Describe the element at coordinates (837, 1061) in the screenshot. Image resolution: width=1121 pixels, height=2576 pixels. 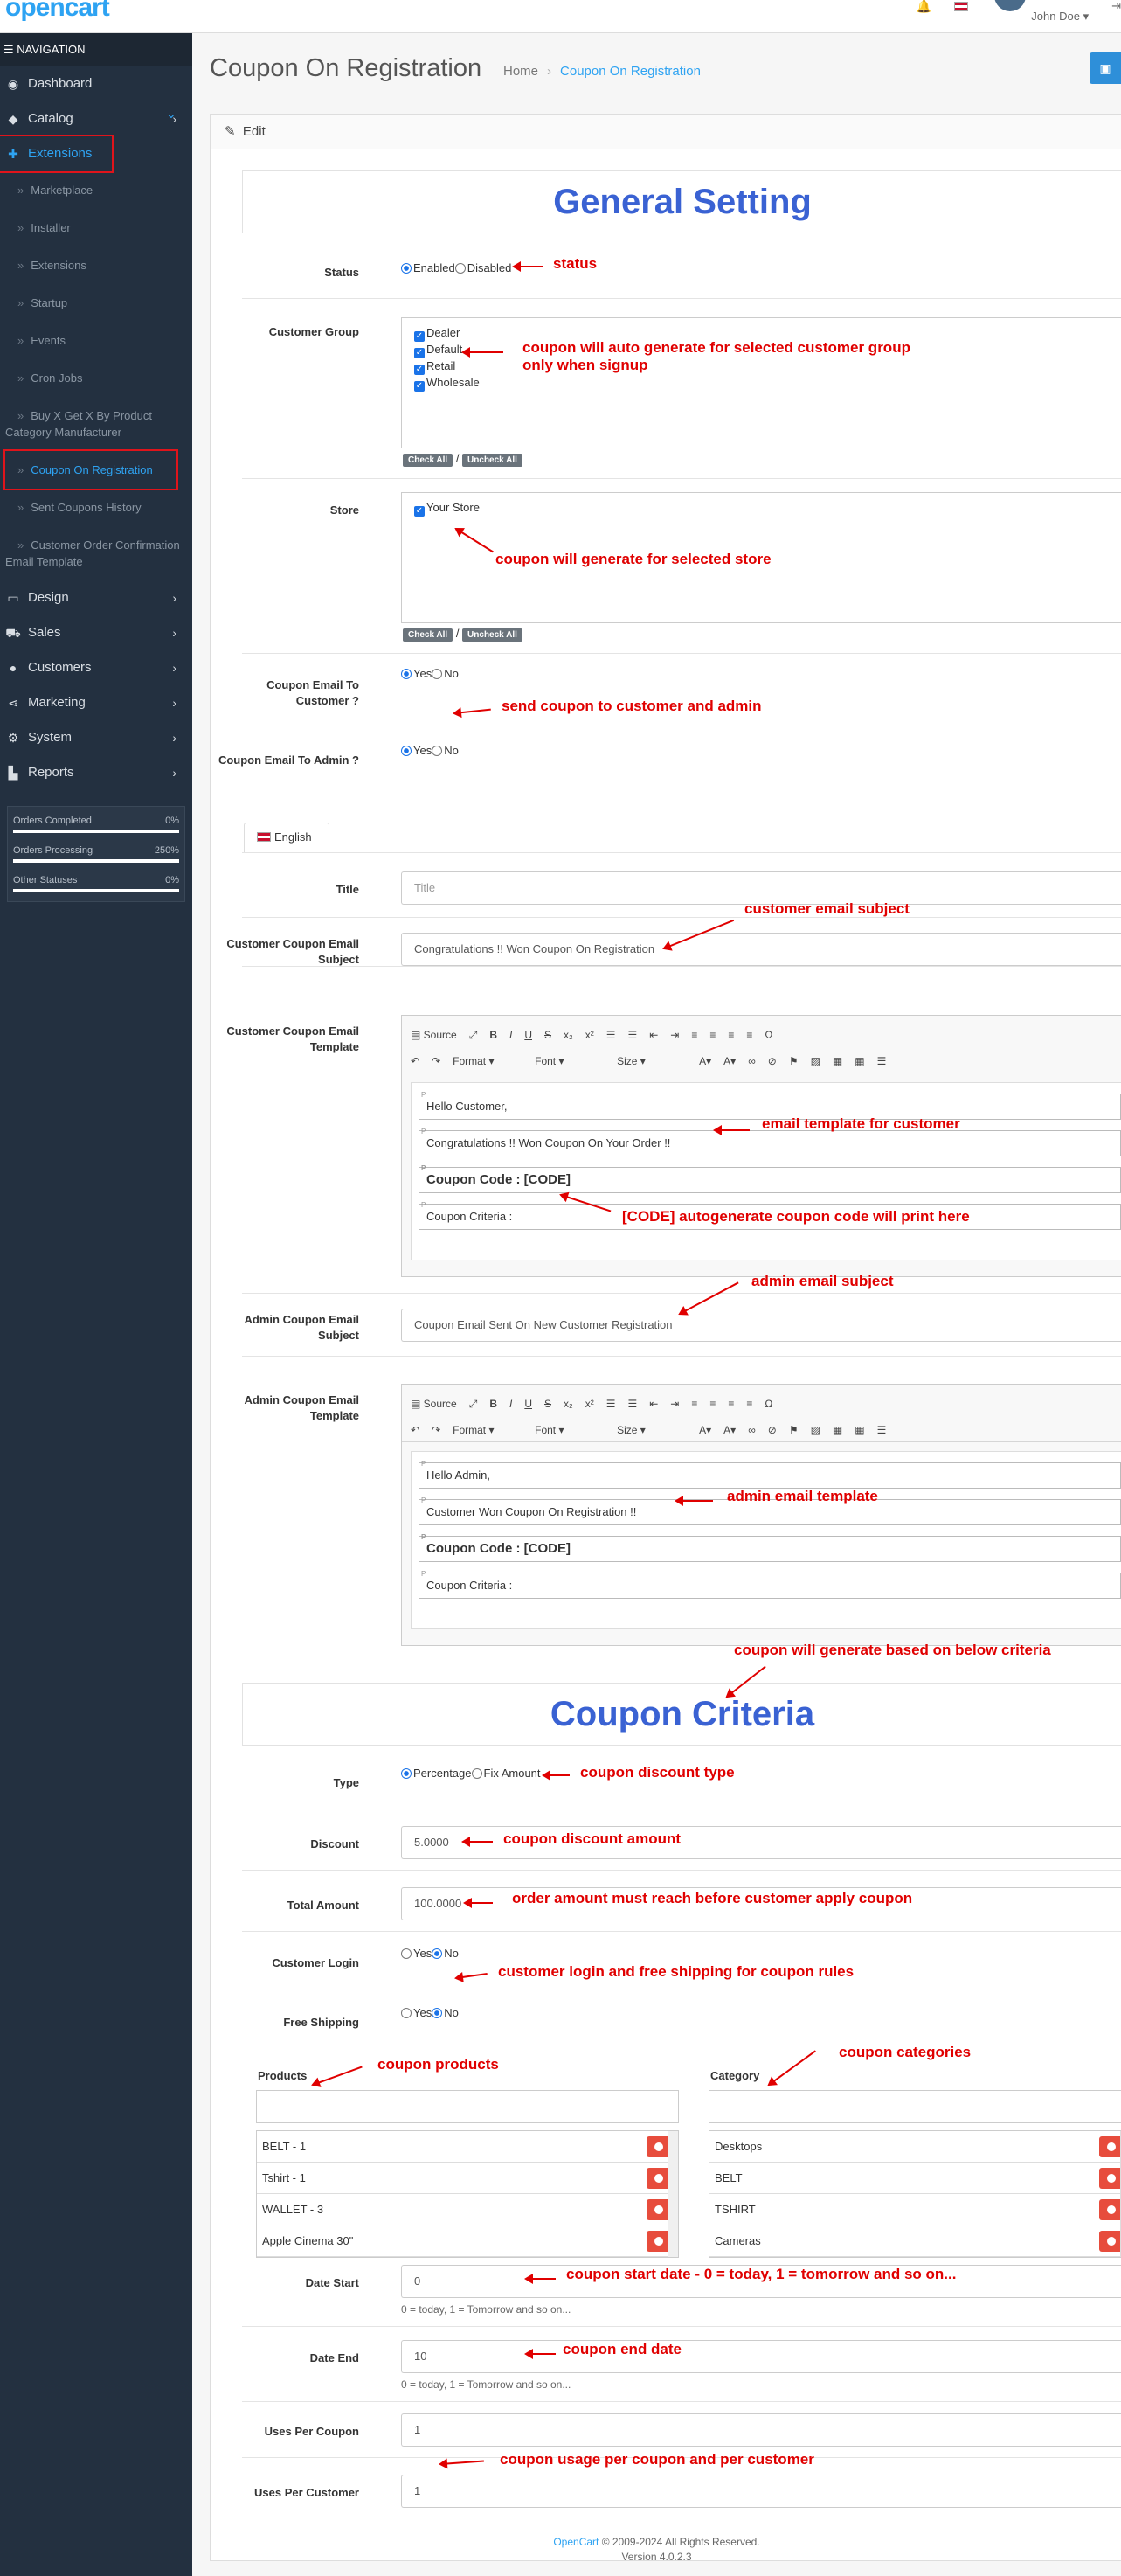
I see `iframe-icon: ▦` at that location.